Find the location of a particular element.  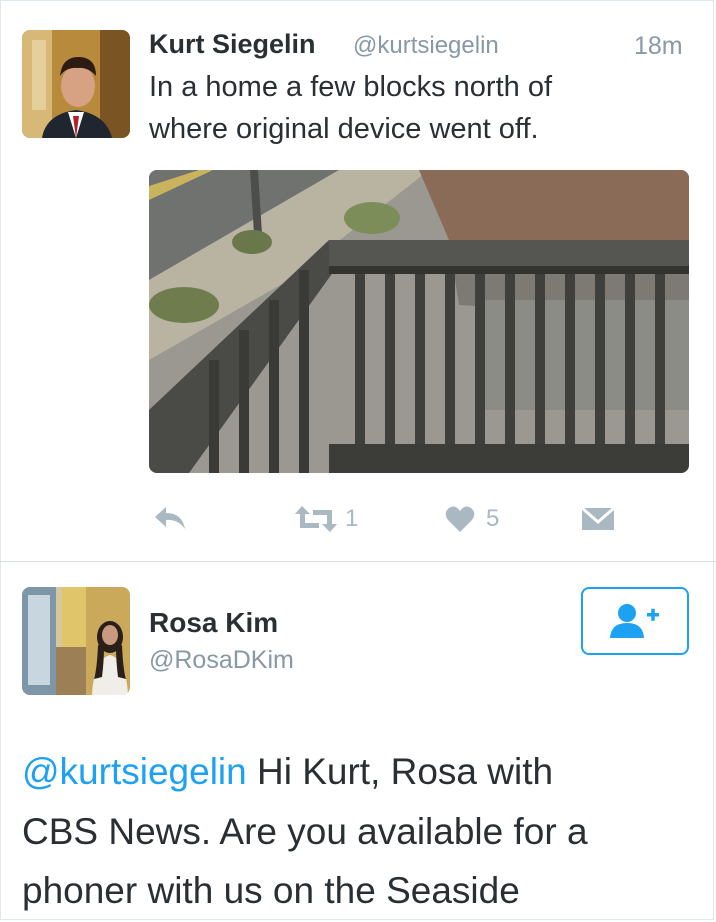

tweet-timestamp: 18m is located at coordinates (658, 46).